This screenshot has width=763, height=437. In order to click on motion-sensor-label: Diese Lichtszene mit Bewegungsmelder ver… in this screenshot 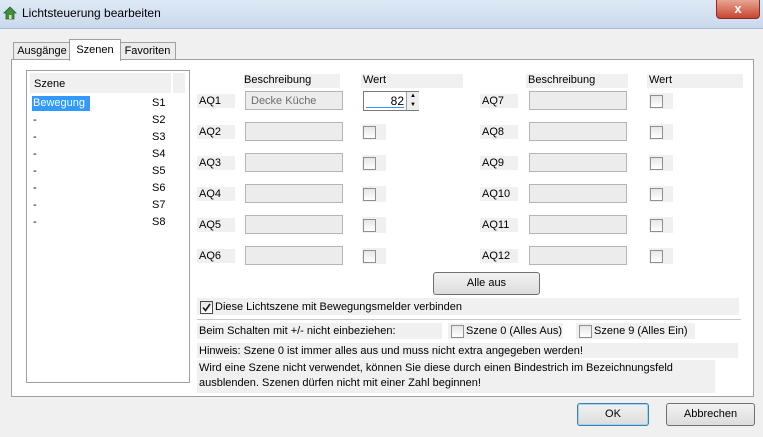, I will do `click(339, 307)`.